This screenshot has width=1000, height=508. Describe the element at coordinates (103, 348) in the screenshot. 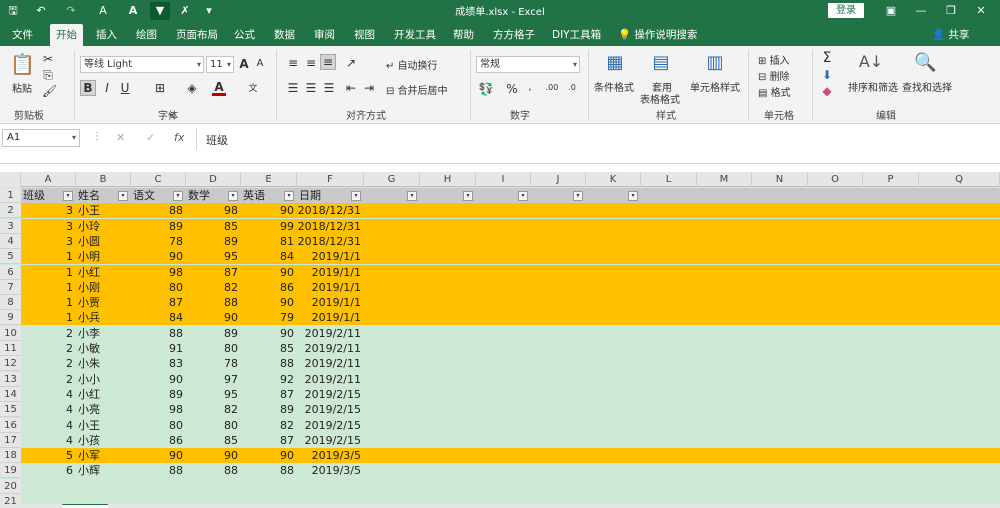

I see `table-cell: 小敏` at that location.